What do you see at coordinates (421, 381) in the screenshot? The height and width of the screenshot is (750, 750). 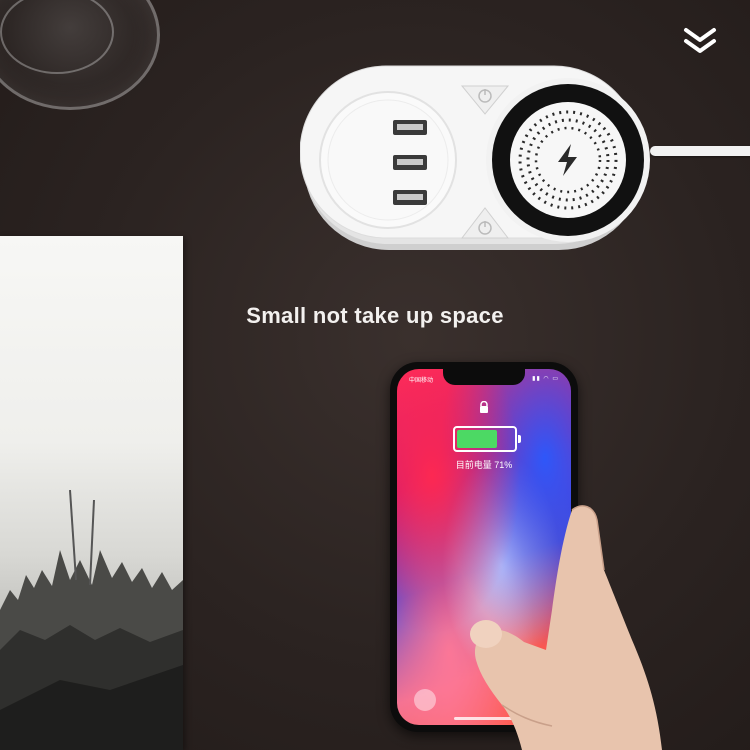 I see `carrier-label: 中国移动` at bounding box center [421, 381].